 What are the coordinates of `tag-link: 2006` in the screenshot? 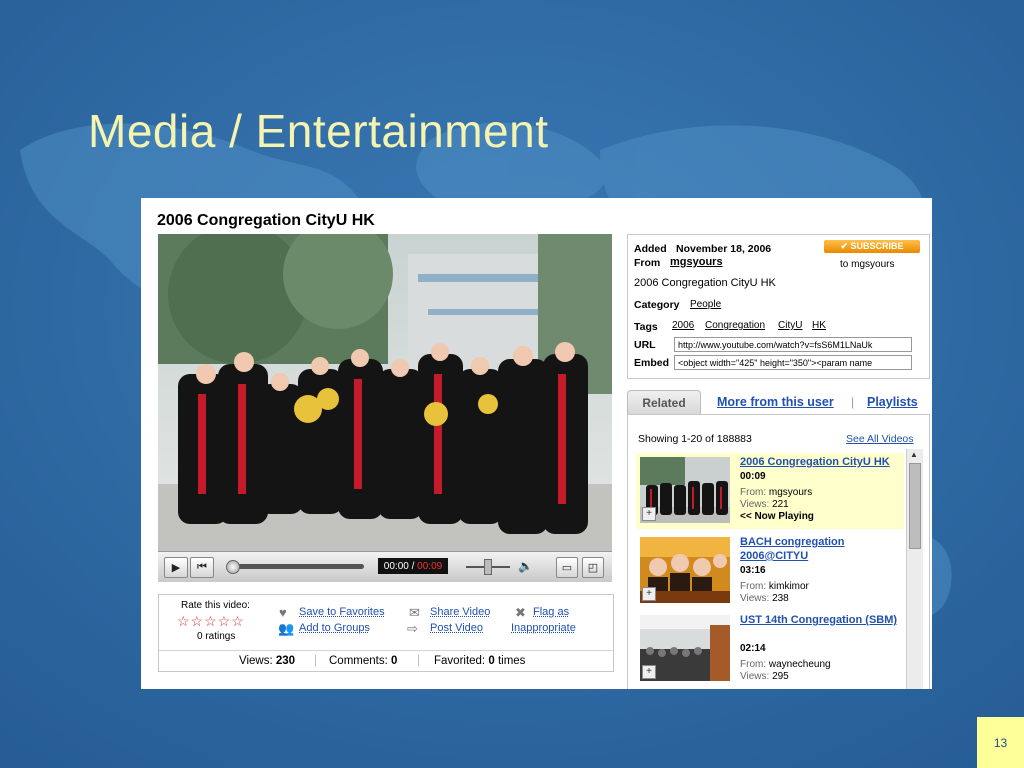 It's located at (683, 325).